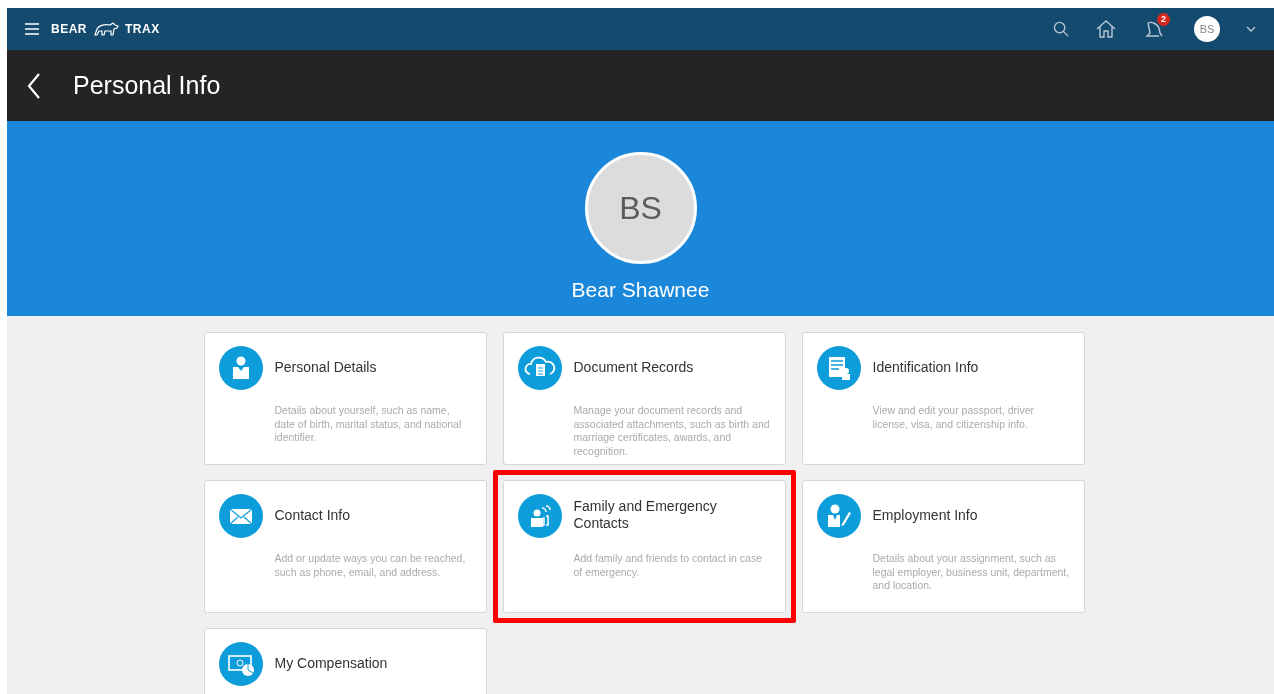 The image size is (1274, 694). I want to click on card-title: Document Records, so click(633, 367).